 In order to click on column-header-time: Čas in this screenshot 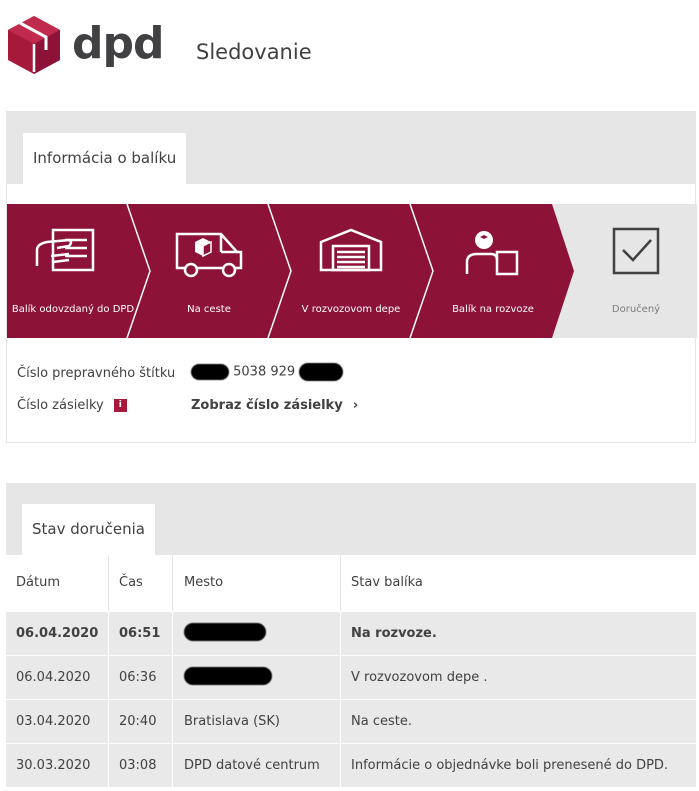, I will do `click(131, 582)`.